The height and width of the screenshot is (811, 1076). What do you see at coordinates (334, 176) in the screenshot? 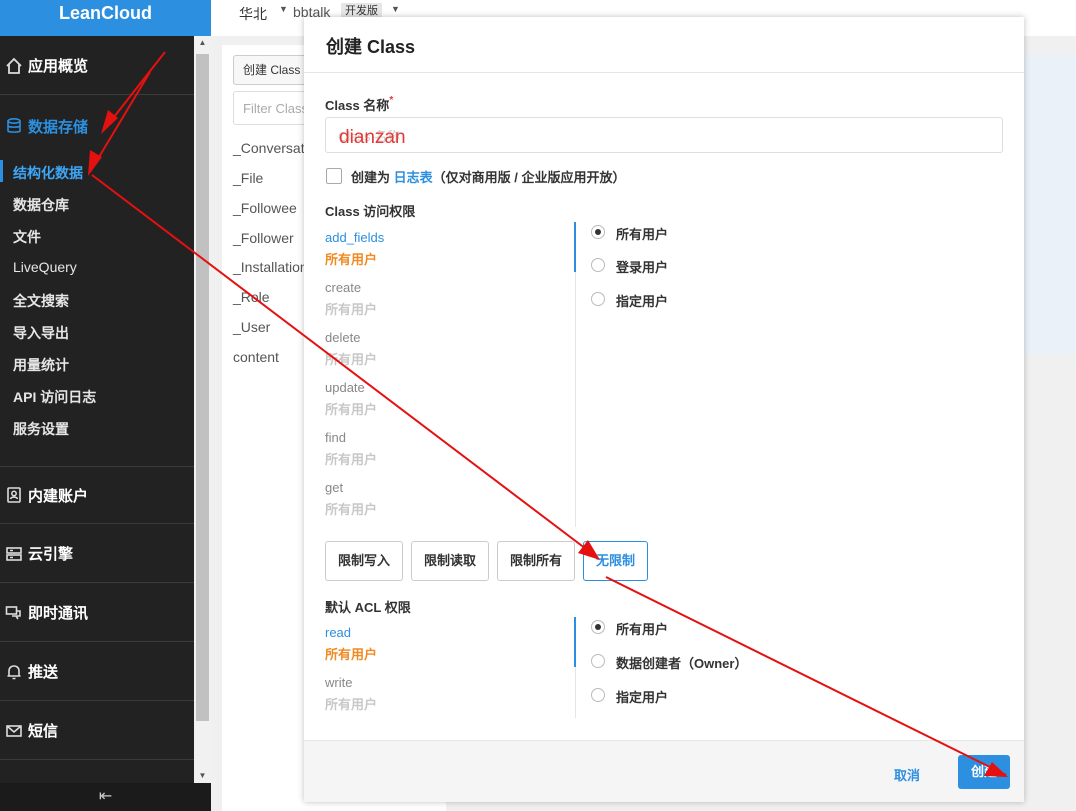
I see `log-table-checkbox` at bounding box center [334, 176].